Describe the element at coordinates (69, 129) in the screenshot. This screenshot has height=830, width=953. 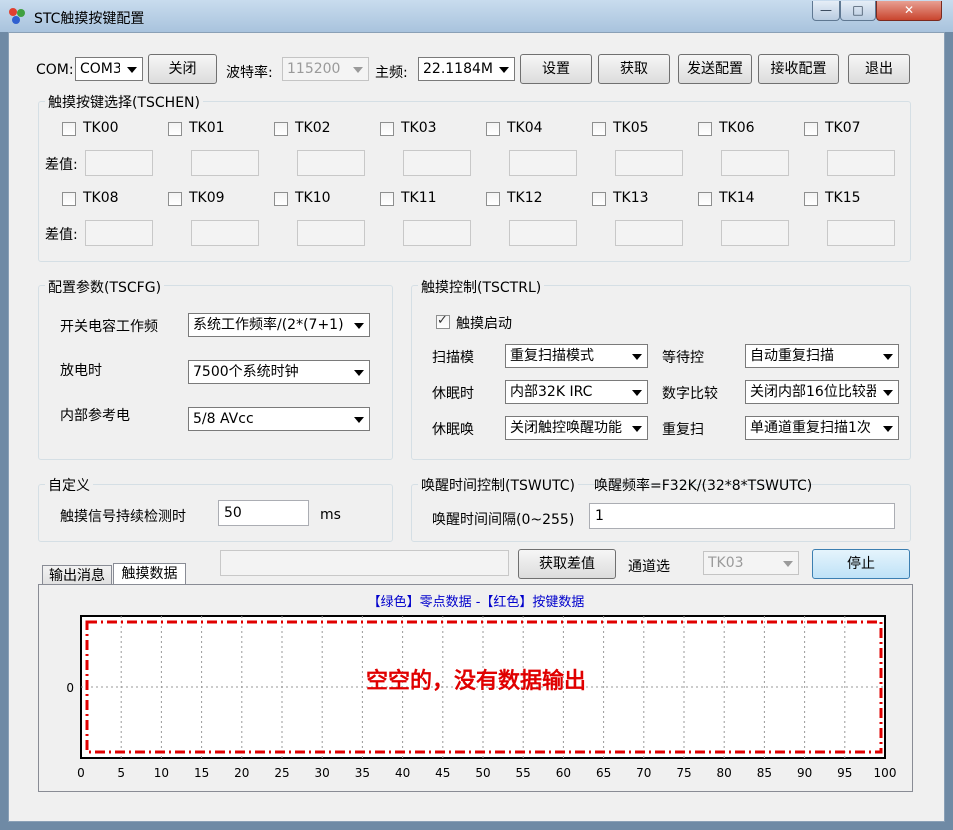
I see `checkbox-tk00` at that location.